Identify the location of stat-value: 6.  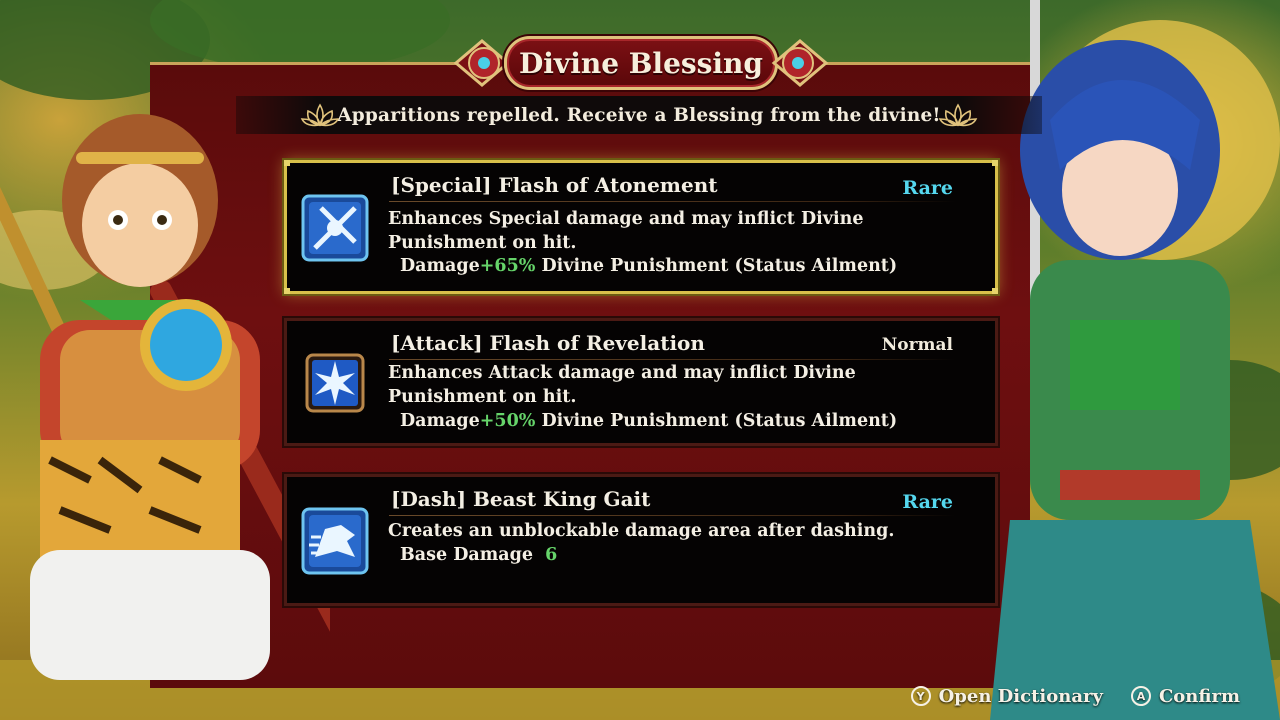
(551, 555).